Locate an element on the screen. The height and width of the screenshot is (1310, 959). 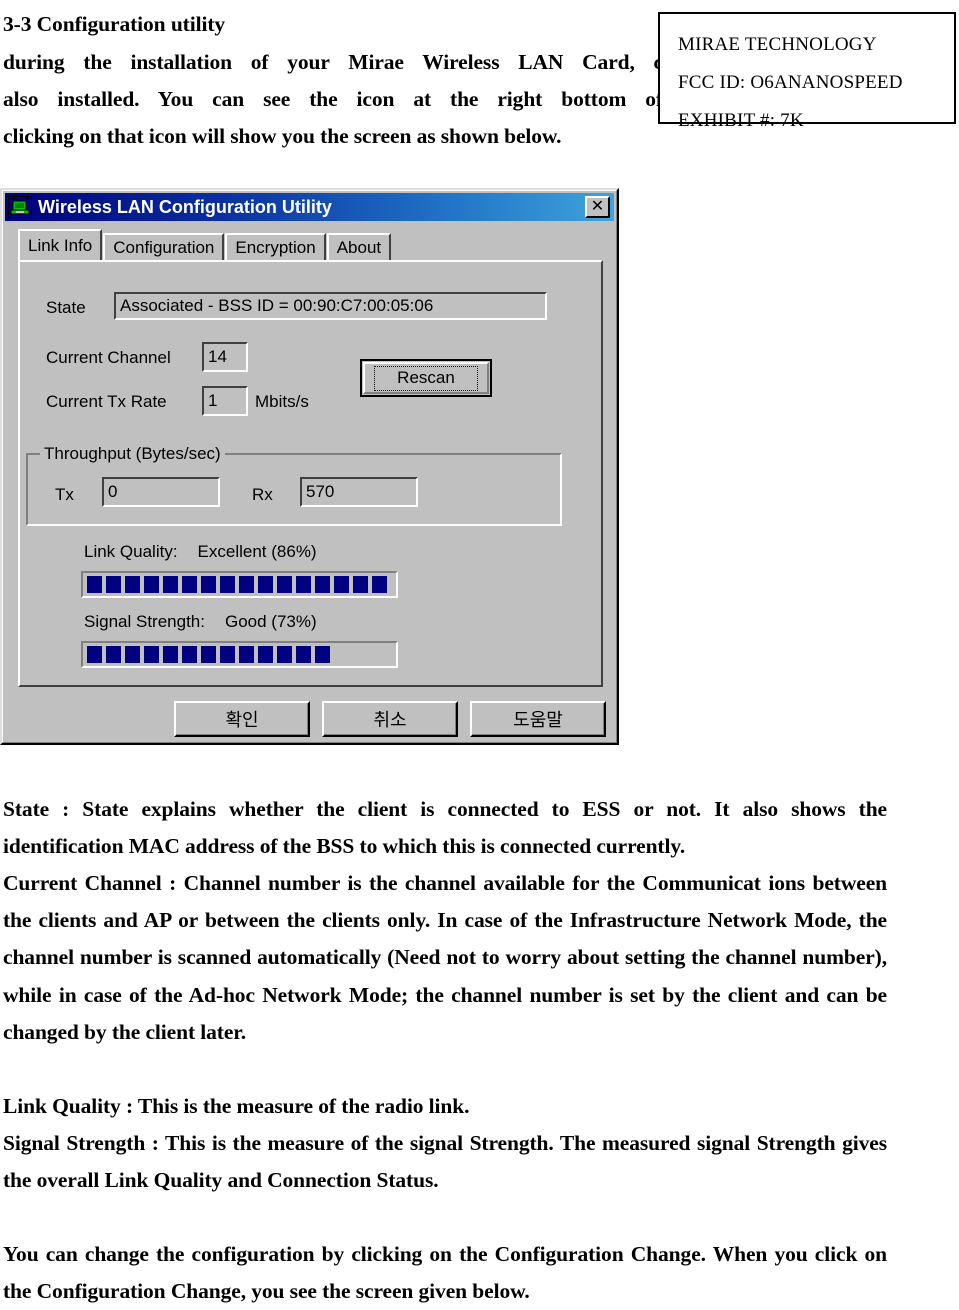
cancel-button: 취소 is located at coordinates (390, 719).